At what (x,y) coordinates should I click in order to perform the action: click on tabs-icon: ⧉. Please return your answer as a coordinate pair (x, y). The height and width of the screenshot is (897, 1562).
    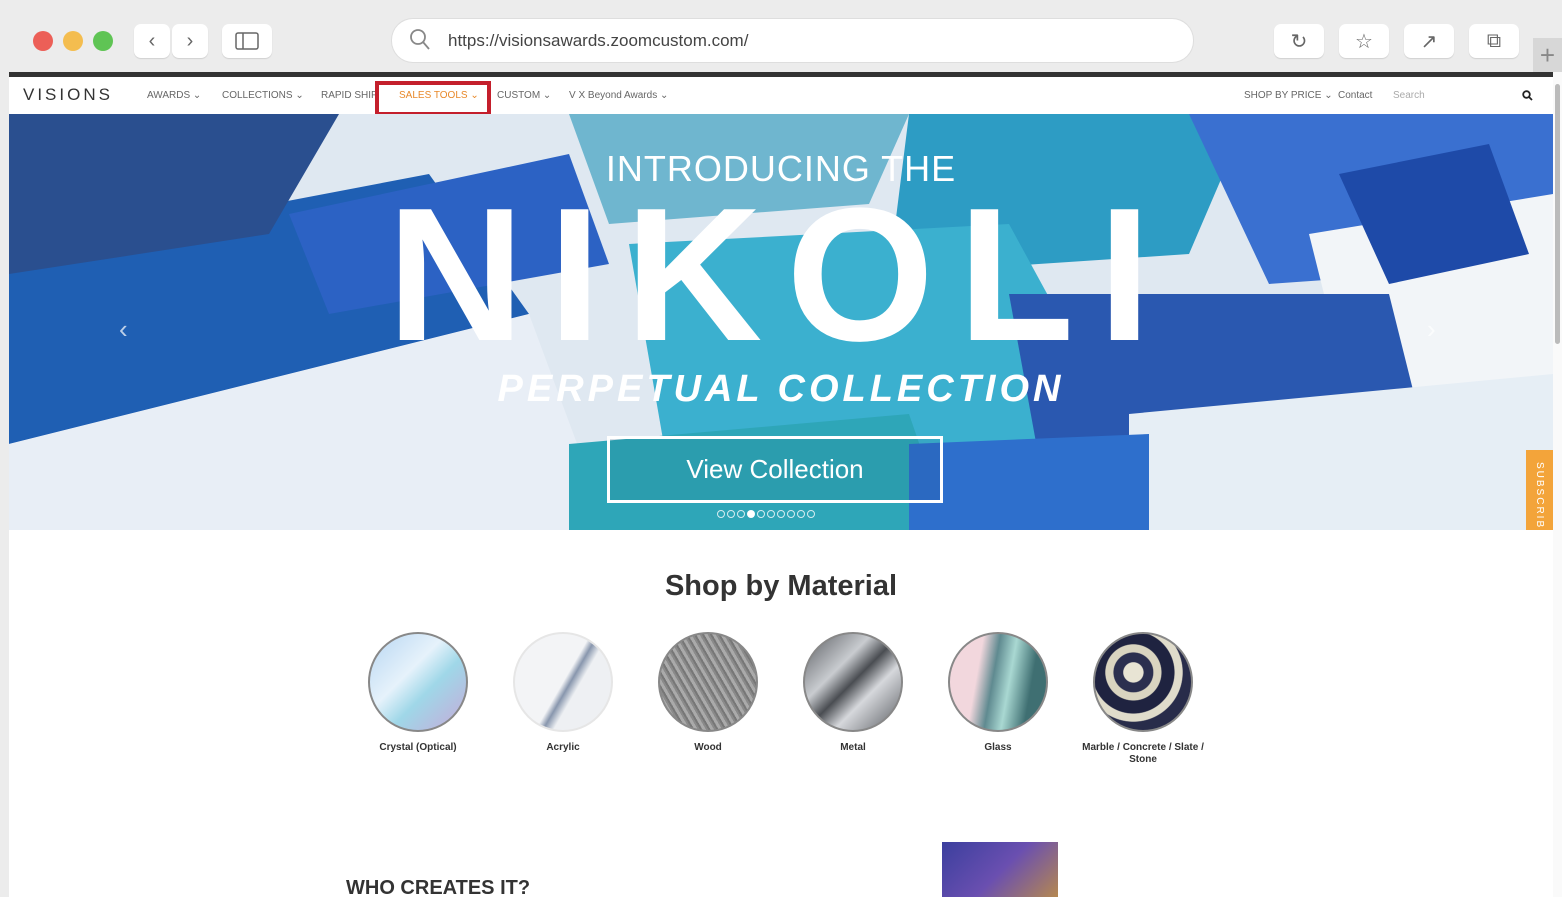
    Looking at the image, I should click on (1494, 40).